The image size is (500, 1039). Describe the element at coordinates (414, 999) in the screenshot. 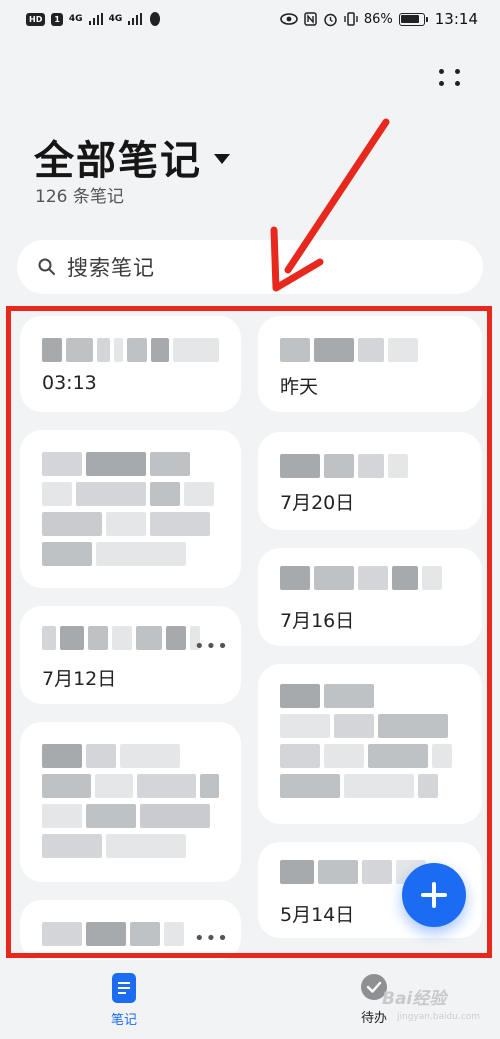

I see `watermark: Bai经验` at that location.